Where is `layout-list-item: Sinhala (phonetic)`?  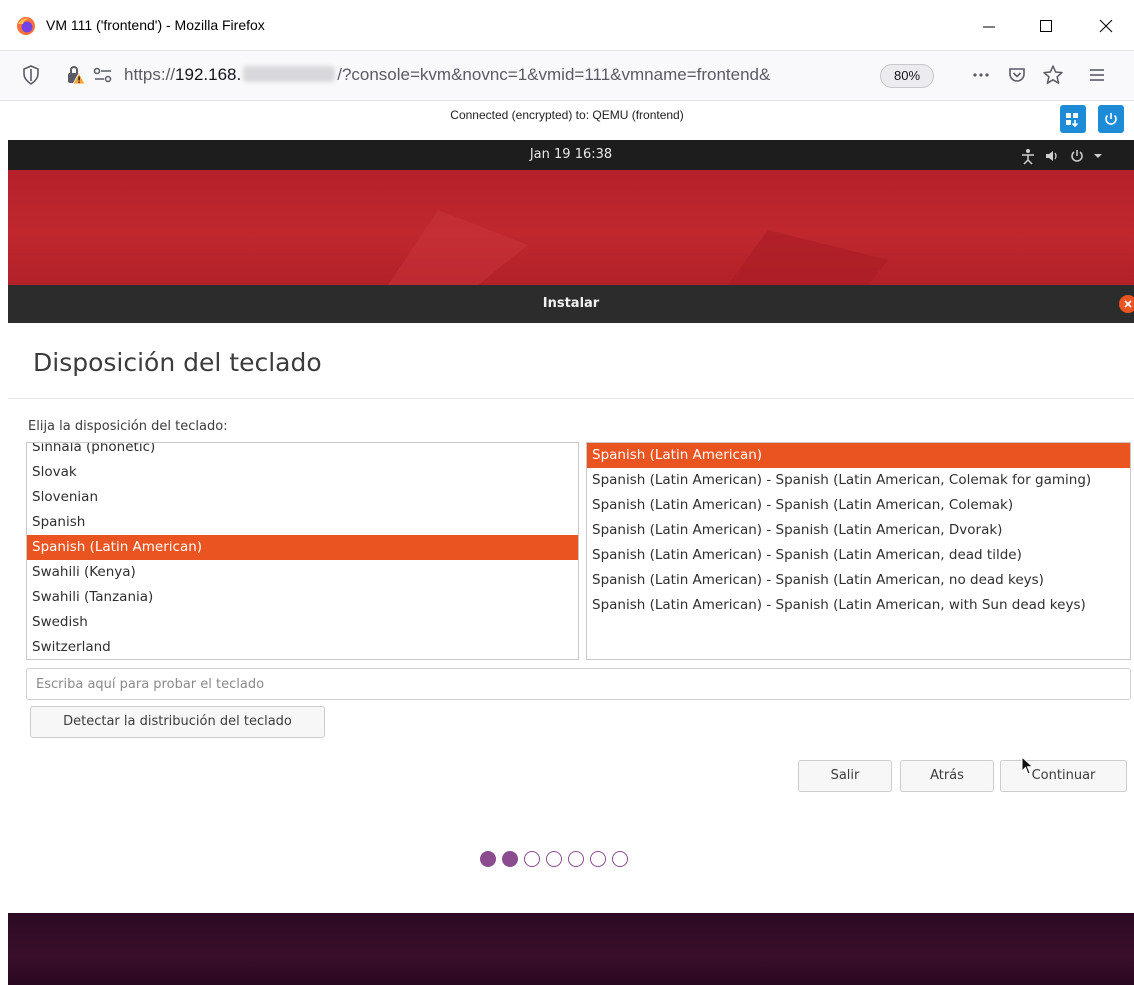 layout-list-item: Sinhala (phonetic) is located at coordinates (302, 451).